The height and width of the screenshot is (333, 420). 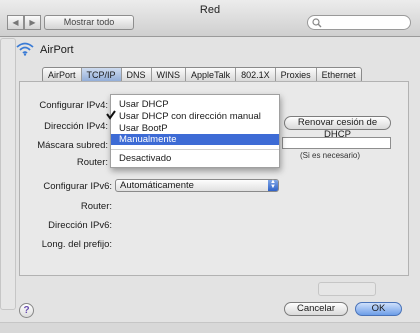 I want to click on title-bar: Red ◀ ▶ Mostrar todo, so click(x=210, y=18).